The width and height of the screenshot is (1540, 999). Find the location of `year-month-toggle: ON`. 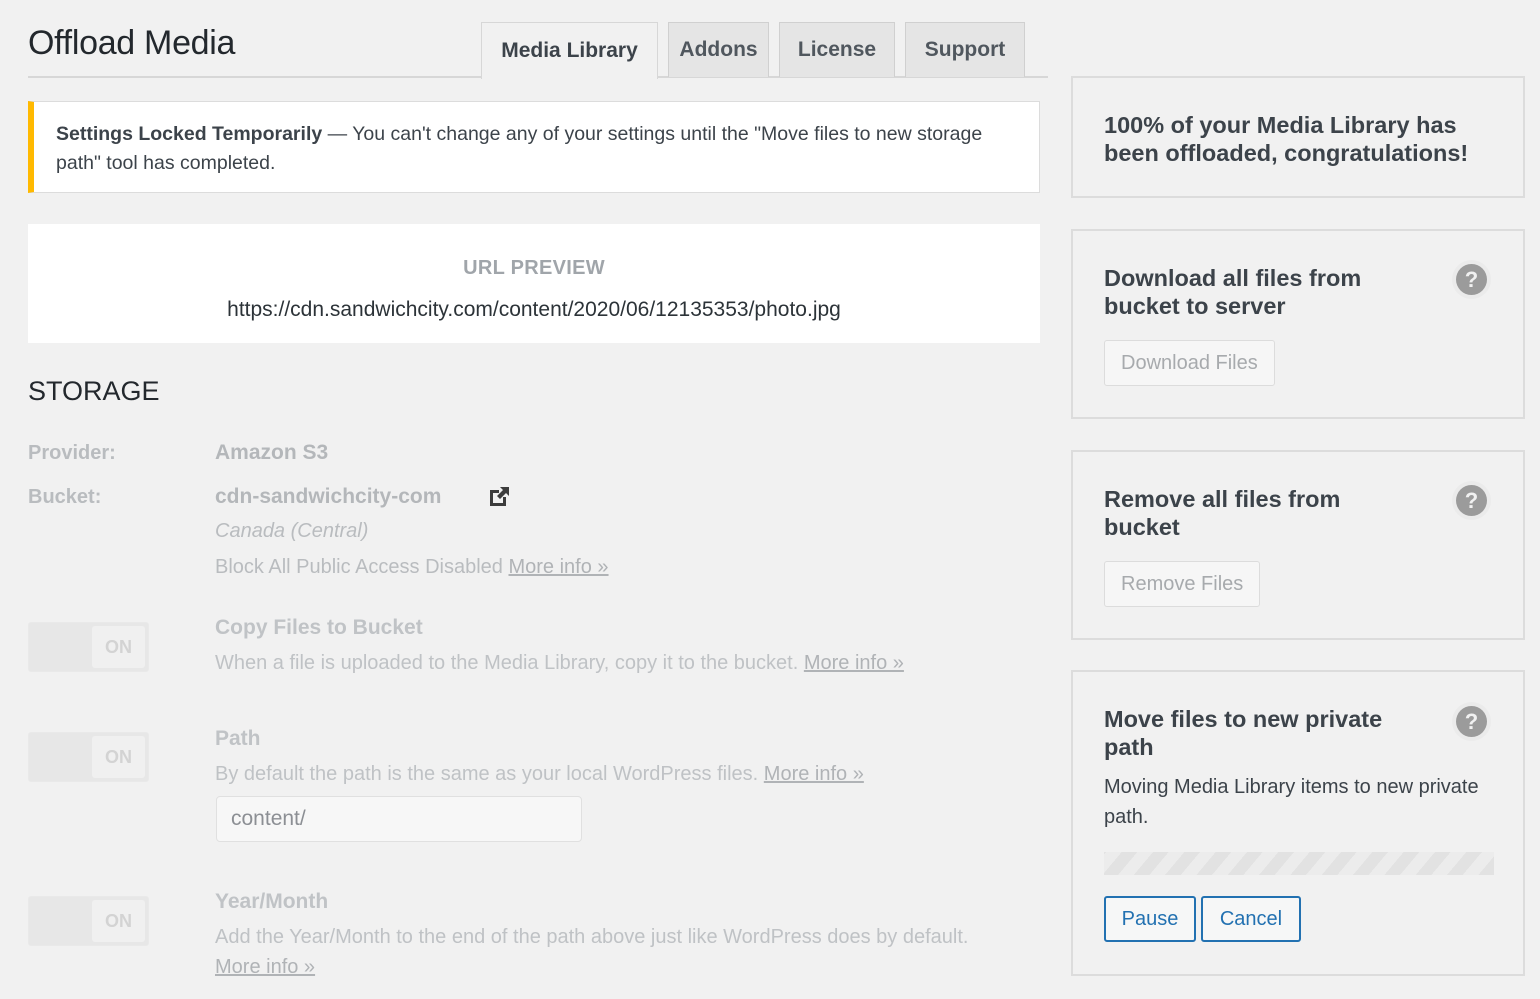

year-month-toggle: ON is located at coordinates (88, 921).